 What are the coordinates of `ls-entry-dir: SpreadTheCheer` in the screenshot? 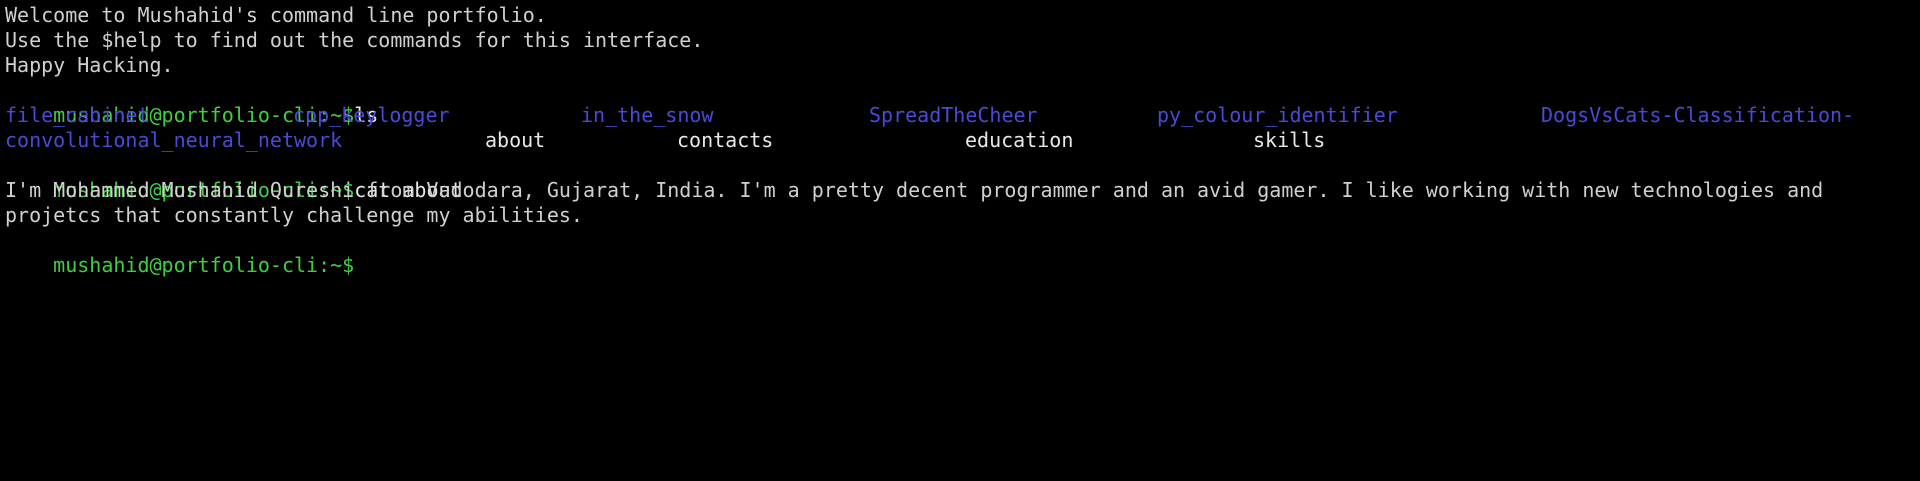 It's located at (953, 115).